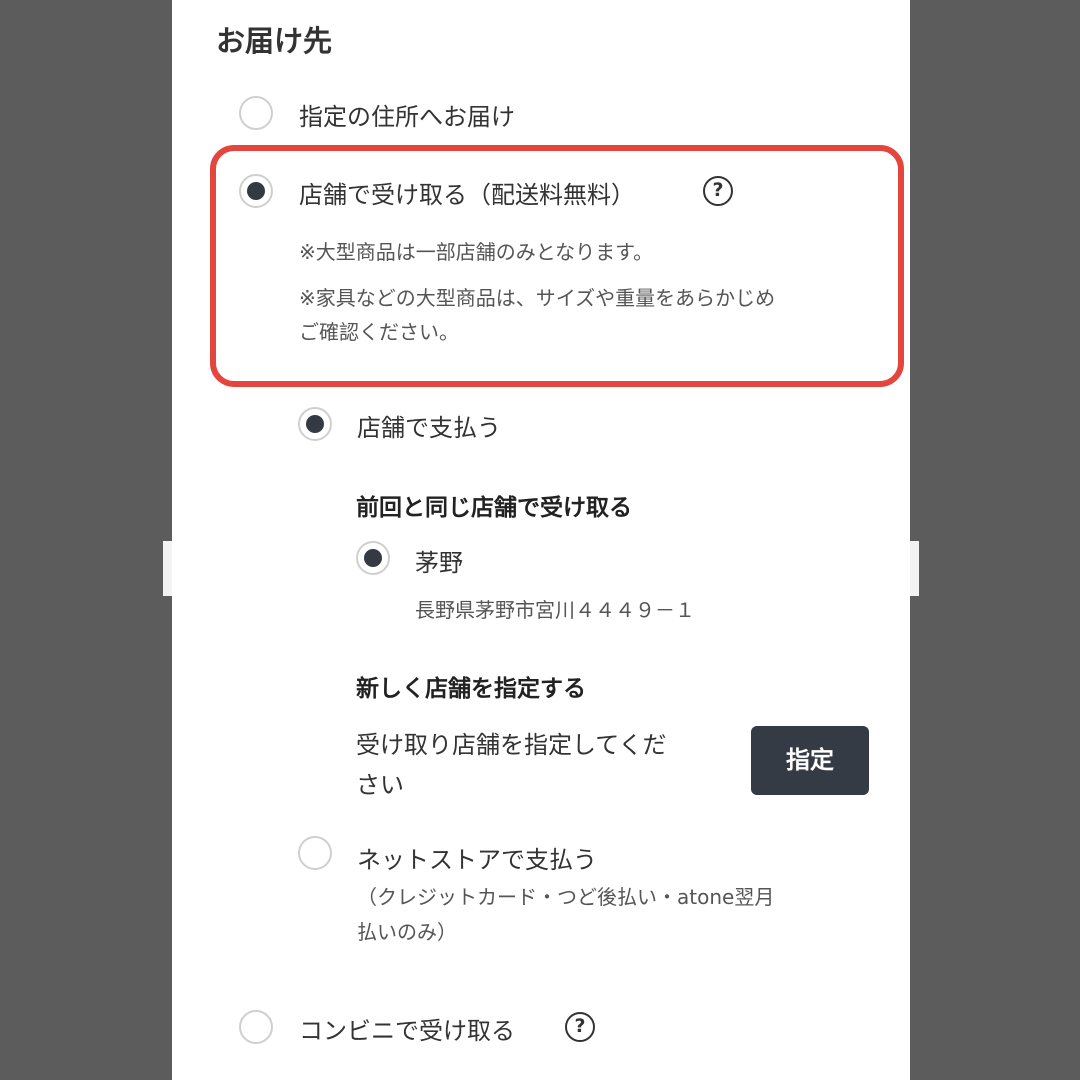 The image size is (1080, 1080). I want to click on specify-store-button: 指定, so click(810, 760).